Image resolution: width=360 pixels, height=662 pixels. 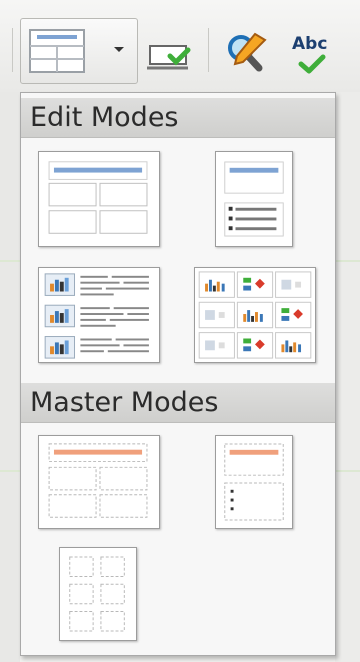 What do you see at coordinates (310, 44) in the screenshot?
I see `spellcheck-label: Abc` at bounding box center [310, 44].